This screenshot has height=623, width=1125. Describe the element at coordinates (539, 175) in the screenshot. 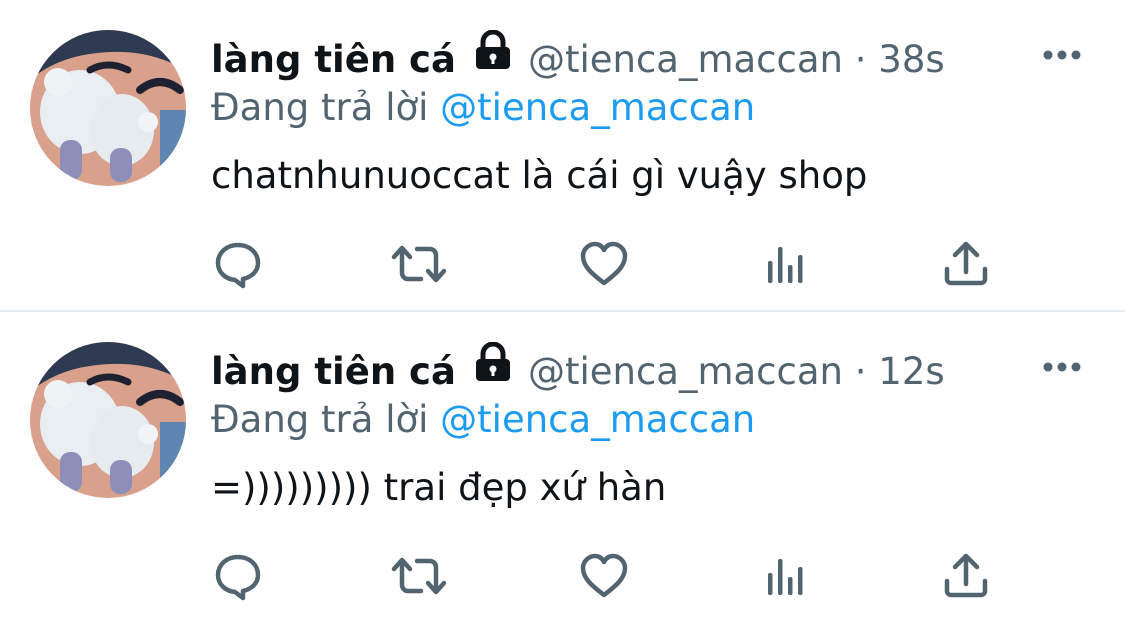

I see `tweet-text: chatnhunuoccat là cái gì vuậy shop` at that location.